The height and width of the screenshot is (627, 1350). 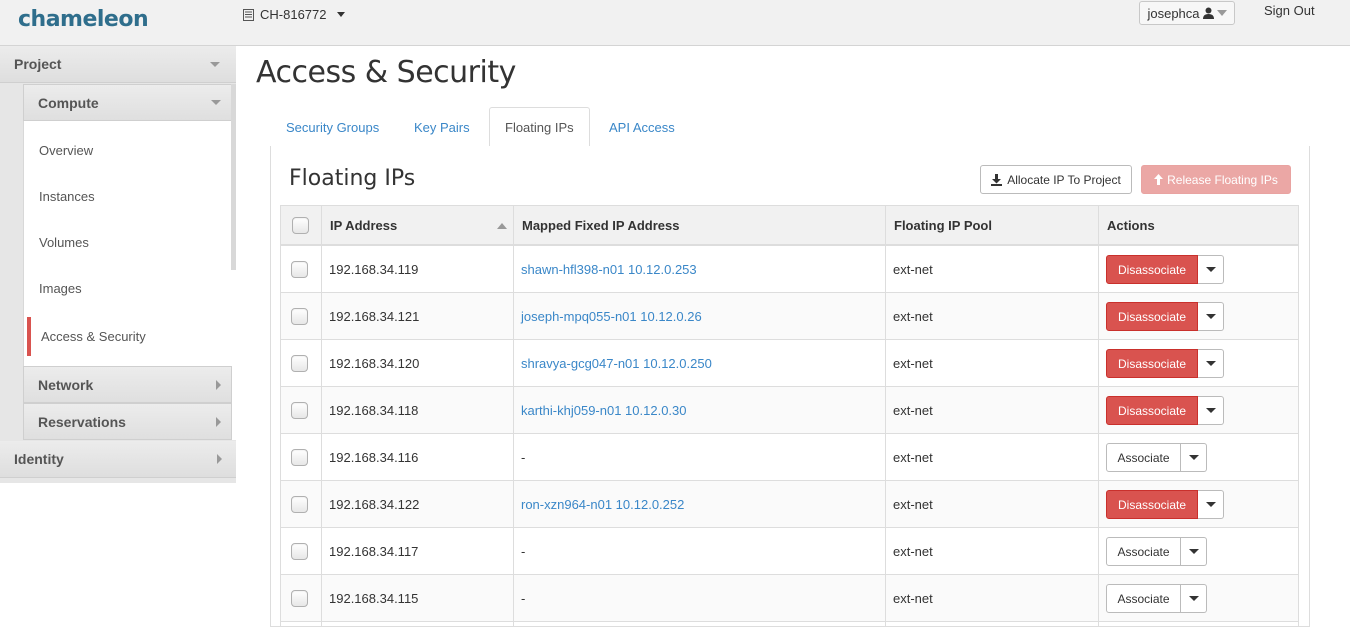 I want to click on sidebar-network-header: Network, so click(x=127, y=384).